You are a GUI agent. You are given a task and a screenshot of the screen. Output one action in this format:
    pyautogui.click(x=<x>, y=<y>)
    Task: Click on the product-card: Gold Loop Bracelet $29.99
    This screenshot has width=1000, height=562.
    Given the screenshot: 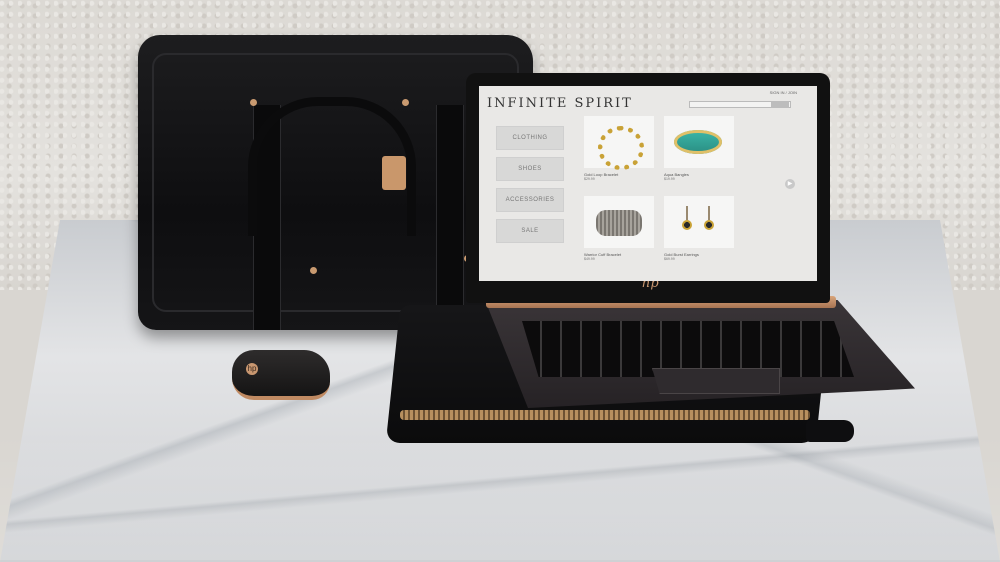 What is the action you would take?
    pyautogui.click(x=624, y=148)
    